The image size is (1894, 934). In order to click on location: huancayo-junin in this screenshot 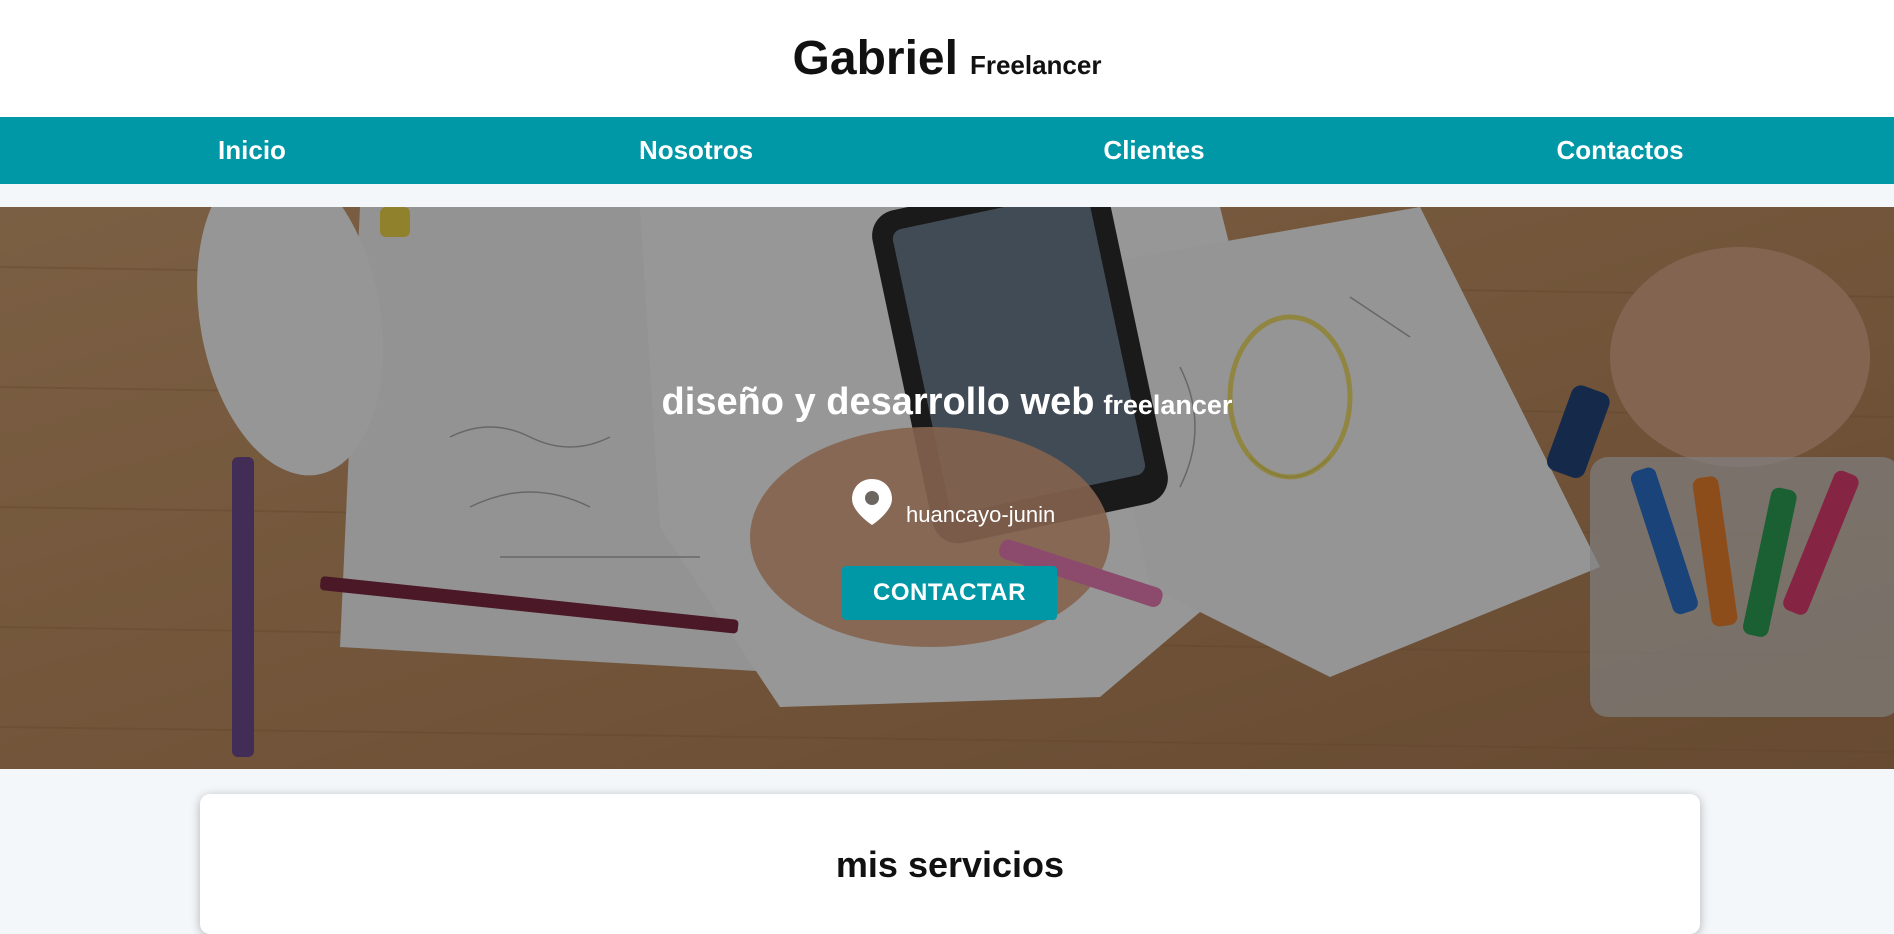, I will do `click(952, 504)`.